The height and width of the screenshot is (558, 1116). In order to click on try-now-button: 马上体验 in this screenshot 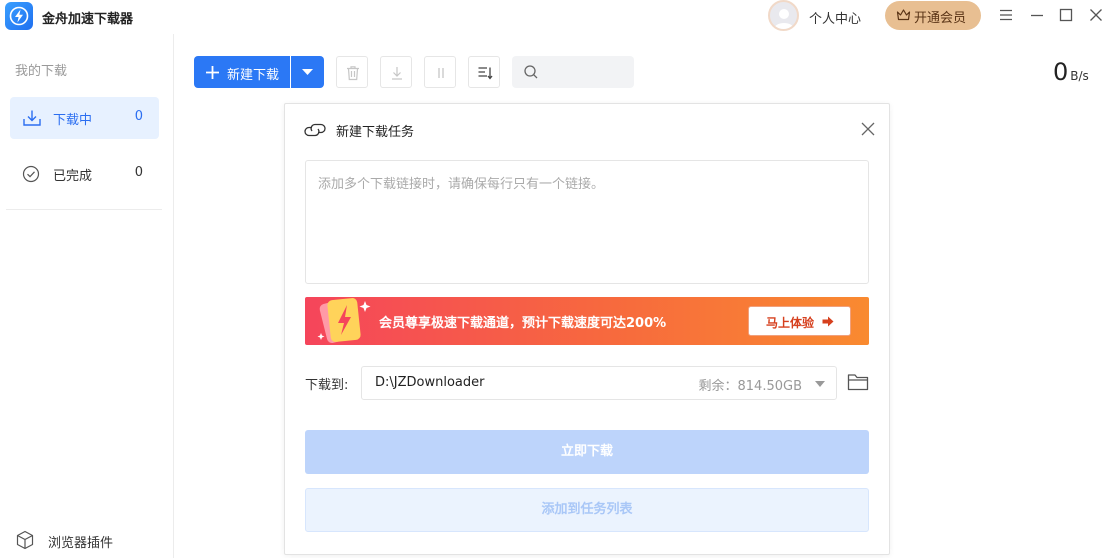, I will do `click(799, 321)`.